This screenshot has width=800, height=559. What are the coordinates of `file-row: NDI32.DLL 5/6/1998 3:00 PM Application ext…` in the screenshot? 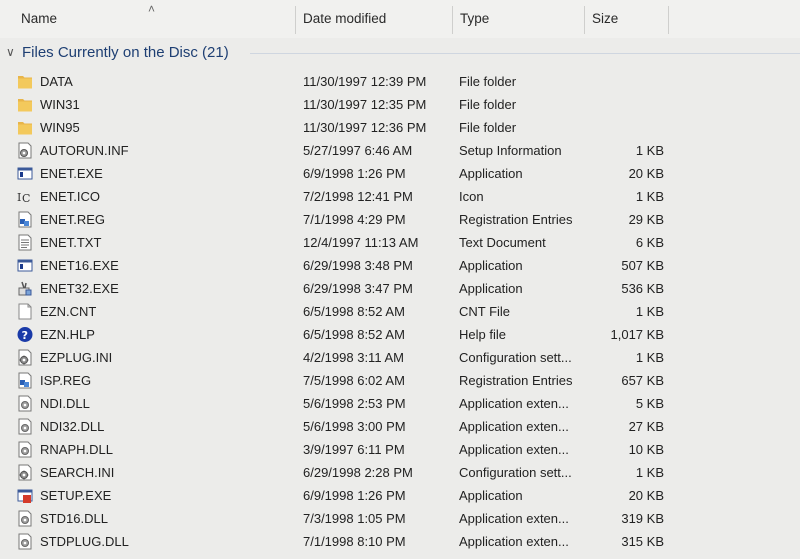 It's located at (400, 426).